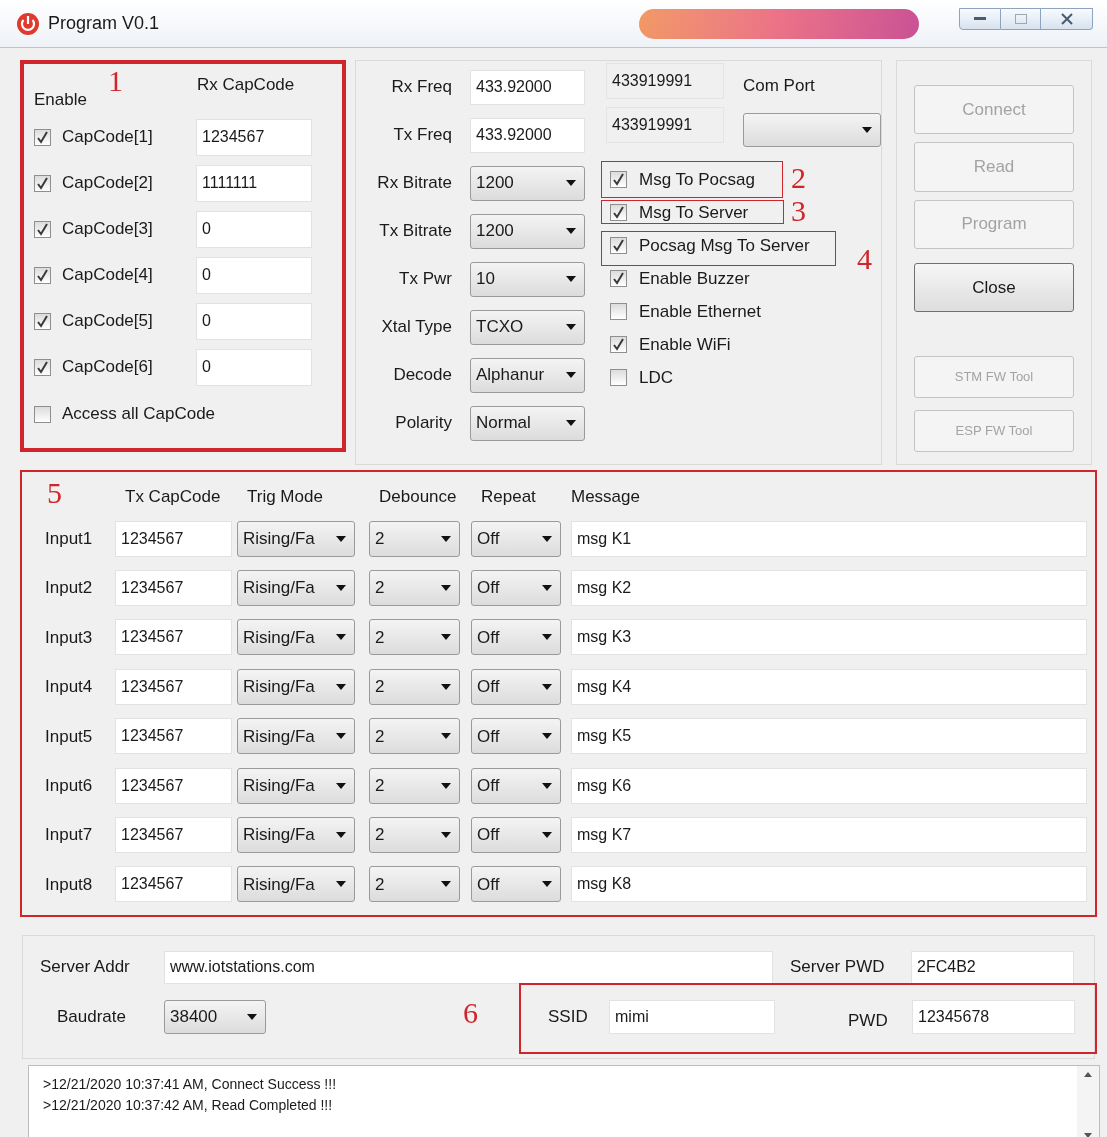 Image resolution: width=1107 pixels, height=1137 pixels. I want to click on dropdown: Alphanur, so click(527, 375).